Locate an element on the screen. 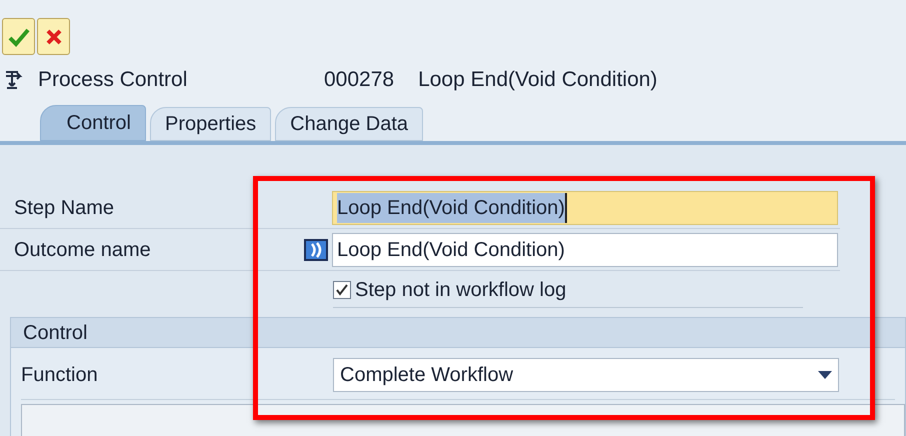 The image size is (906, 436). check-icon is located at coordinates (19, 36).